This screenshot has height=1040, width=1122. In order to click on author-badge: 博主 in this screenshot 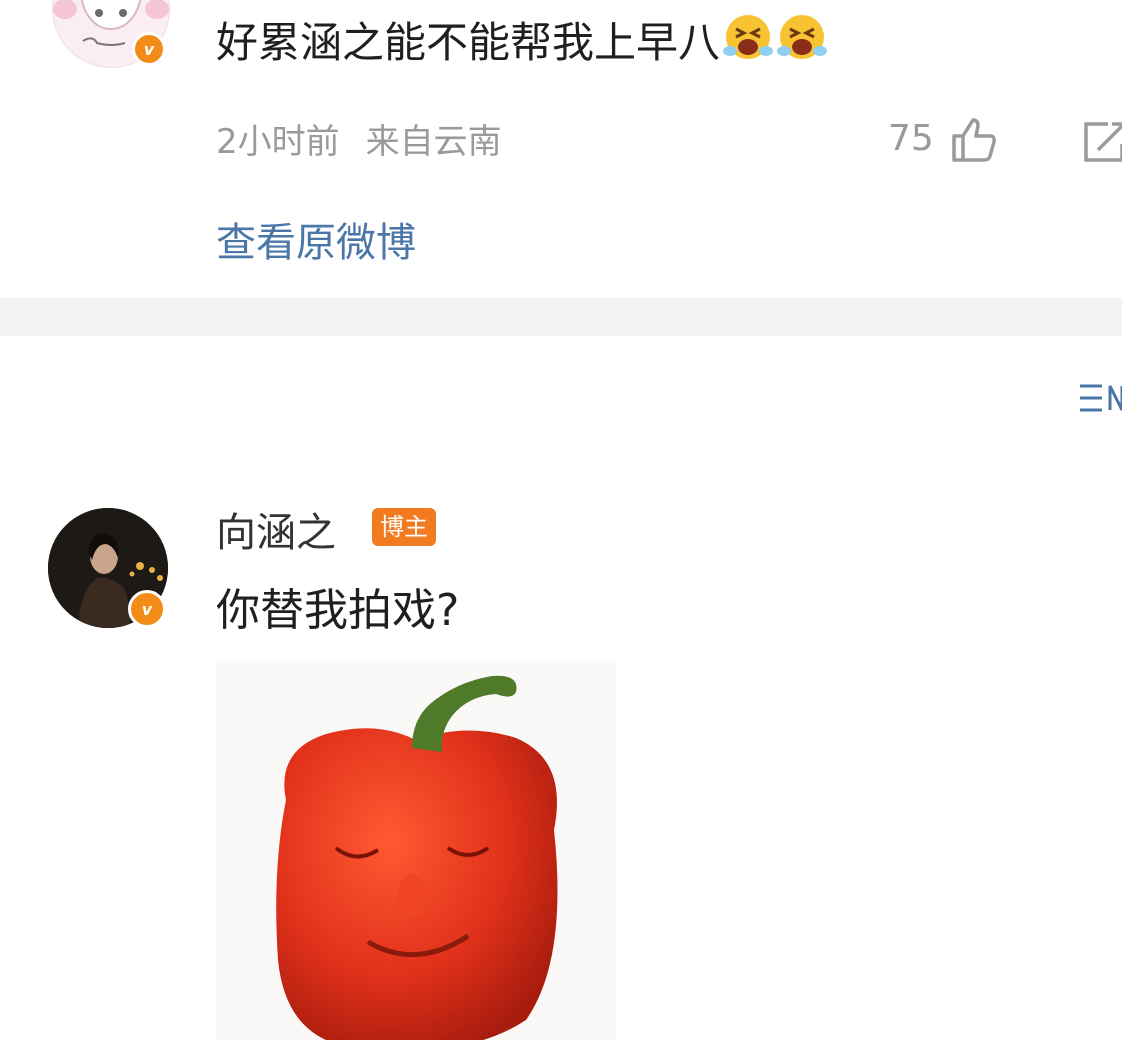, I will do `click(404, 527)`.